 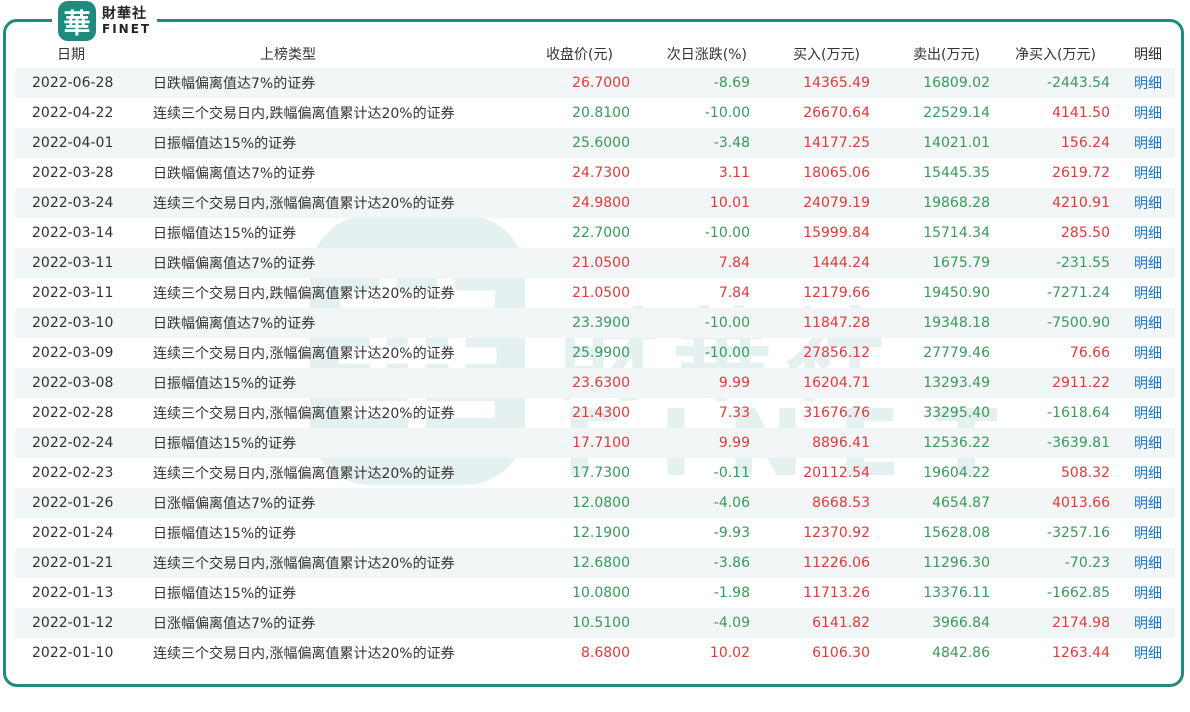 I want to click on cell-close: 22.7000, so click(x=601, y=233).